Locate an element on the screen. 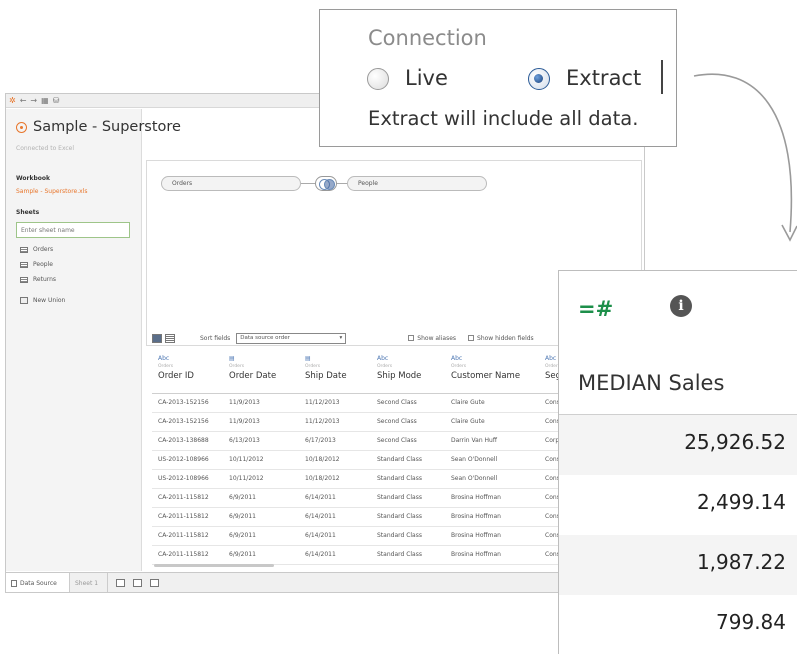 The width and height of the screenshot is (797, 654). new-data-source-icon: ⛁ is located at coordinates (56, 101).